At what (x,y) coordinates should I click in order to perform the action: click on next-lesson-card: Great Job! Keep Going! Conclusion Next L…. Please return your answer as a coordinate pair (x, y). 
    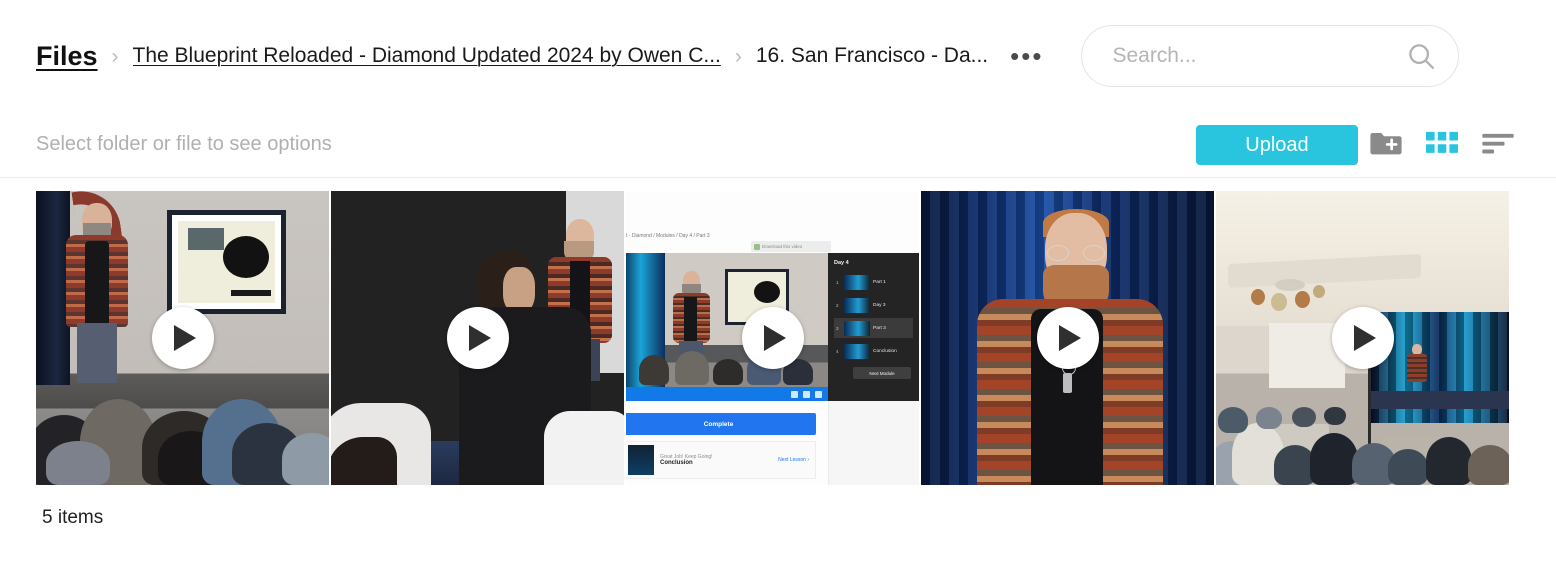
    Looking at the image, I should click on (721, 460).